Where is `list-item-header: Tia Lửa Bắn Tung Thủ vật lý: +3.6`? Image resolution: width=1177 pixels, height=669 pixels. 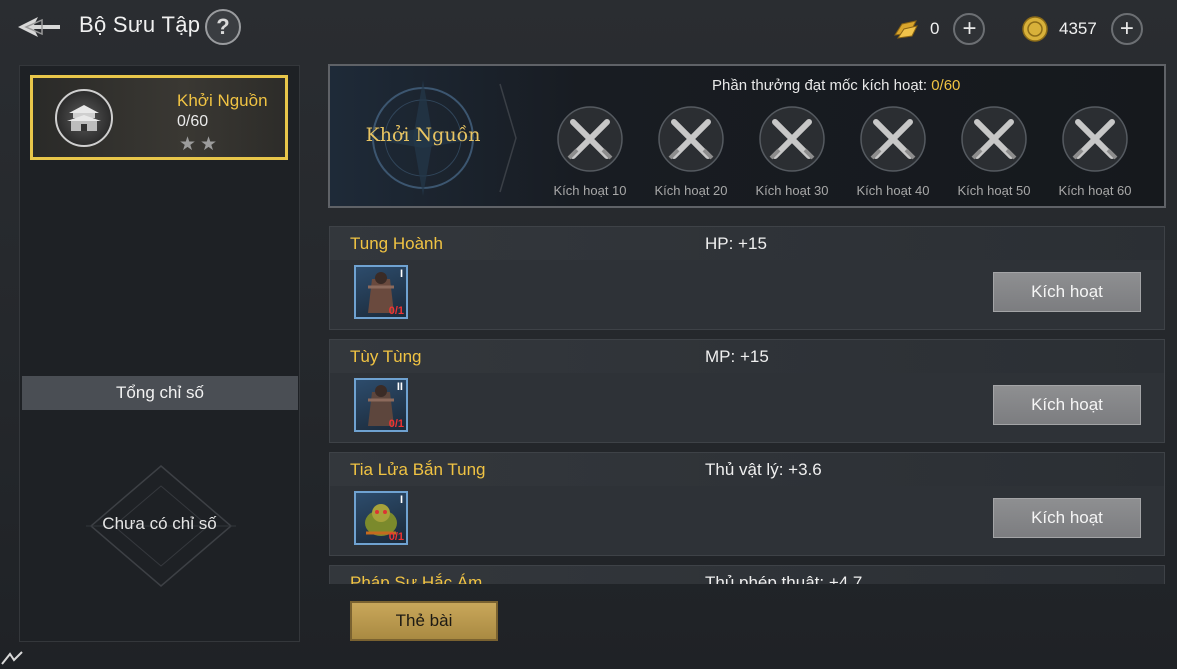
list-item-header: Tia Lửa Bắn Tung Thủ vật lý: +3.6 is located at coordinates (747, 469).